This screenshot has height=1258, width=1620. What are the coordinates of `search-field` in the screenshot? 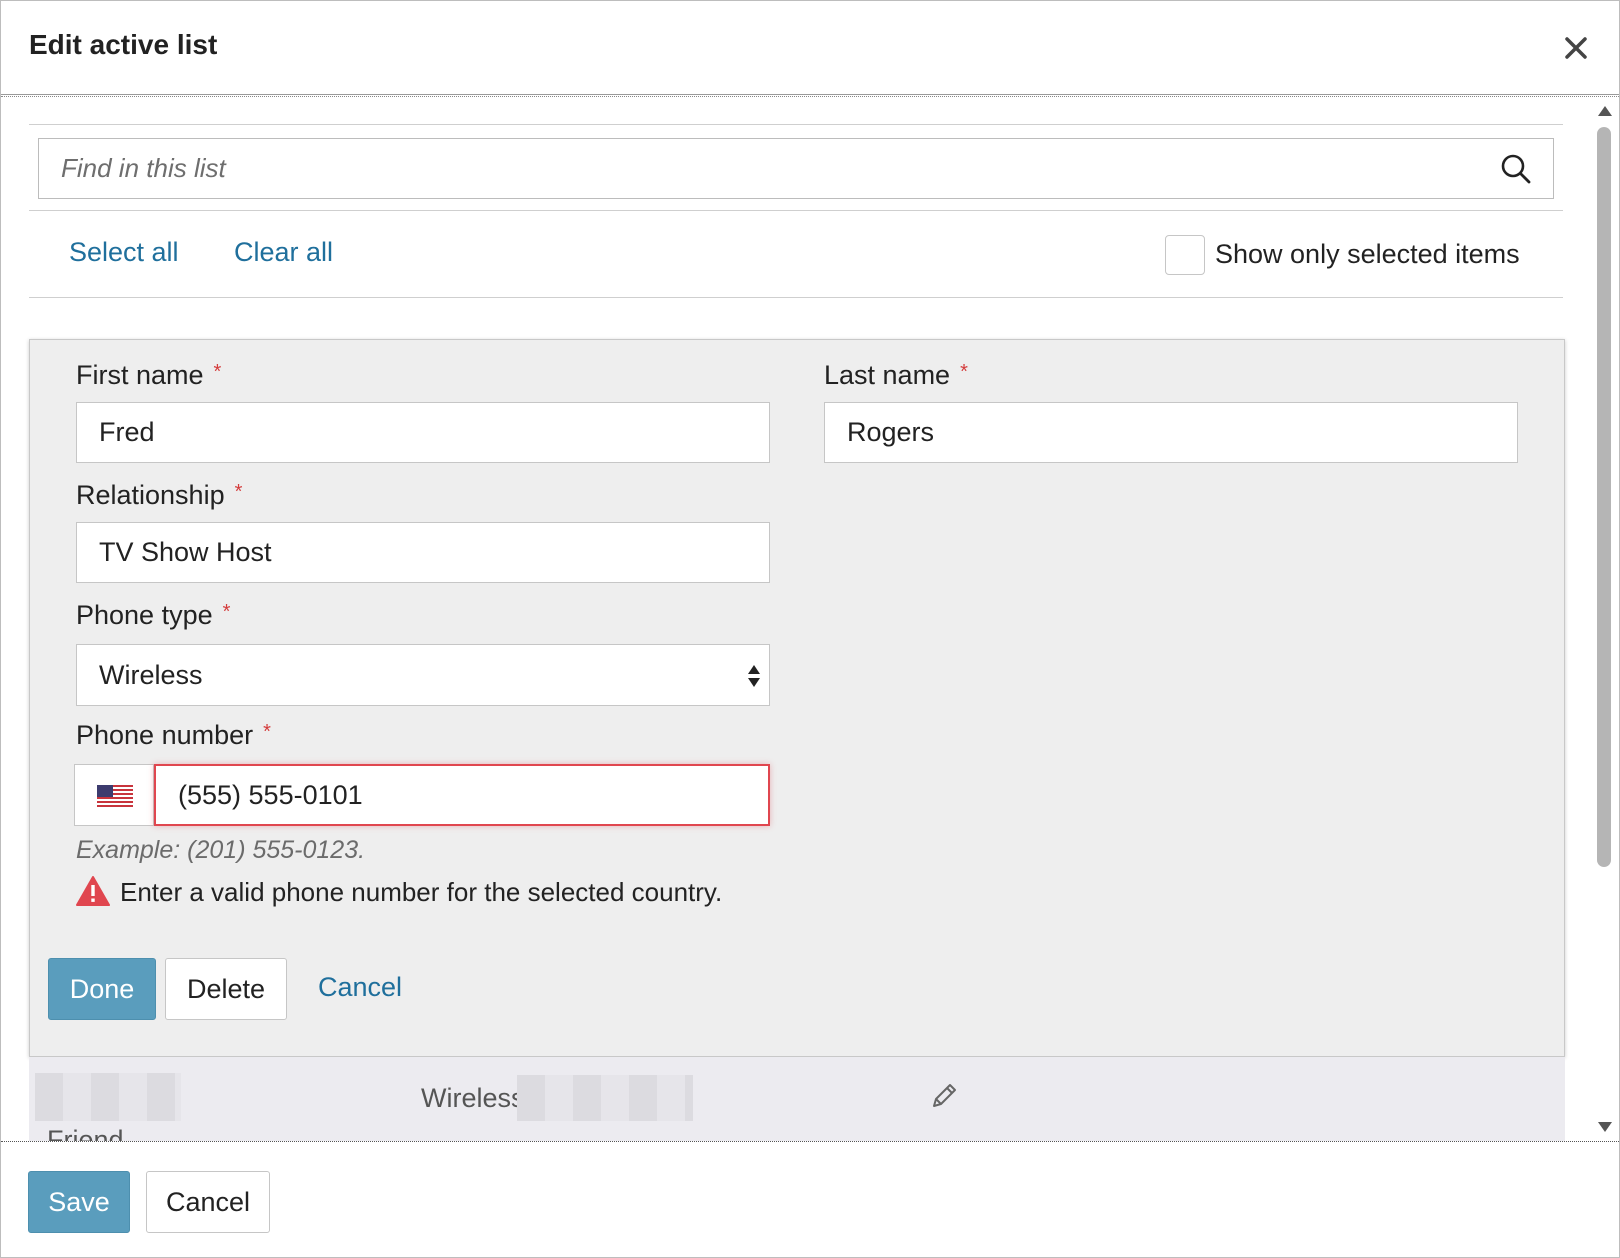 It's located at (796, 168).